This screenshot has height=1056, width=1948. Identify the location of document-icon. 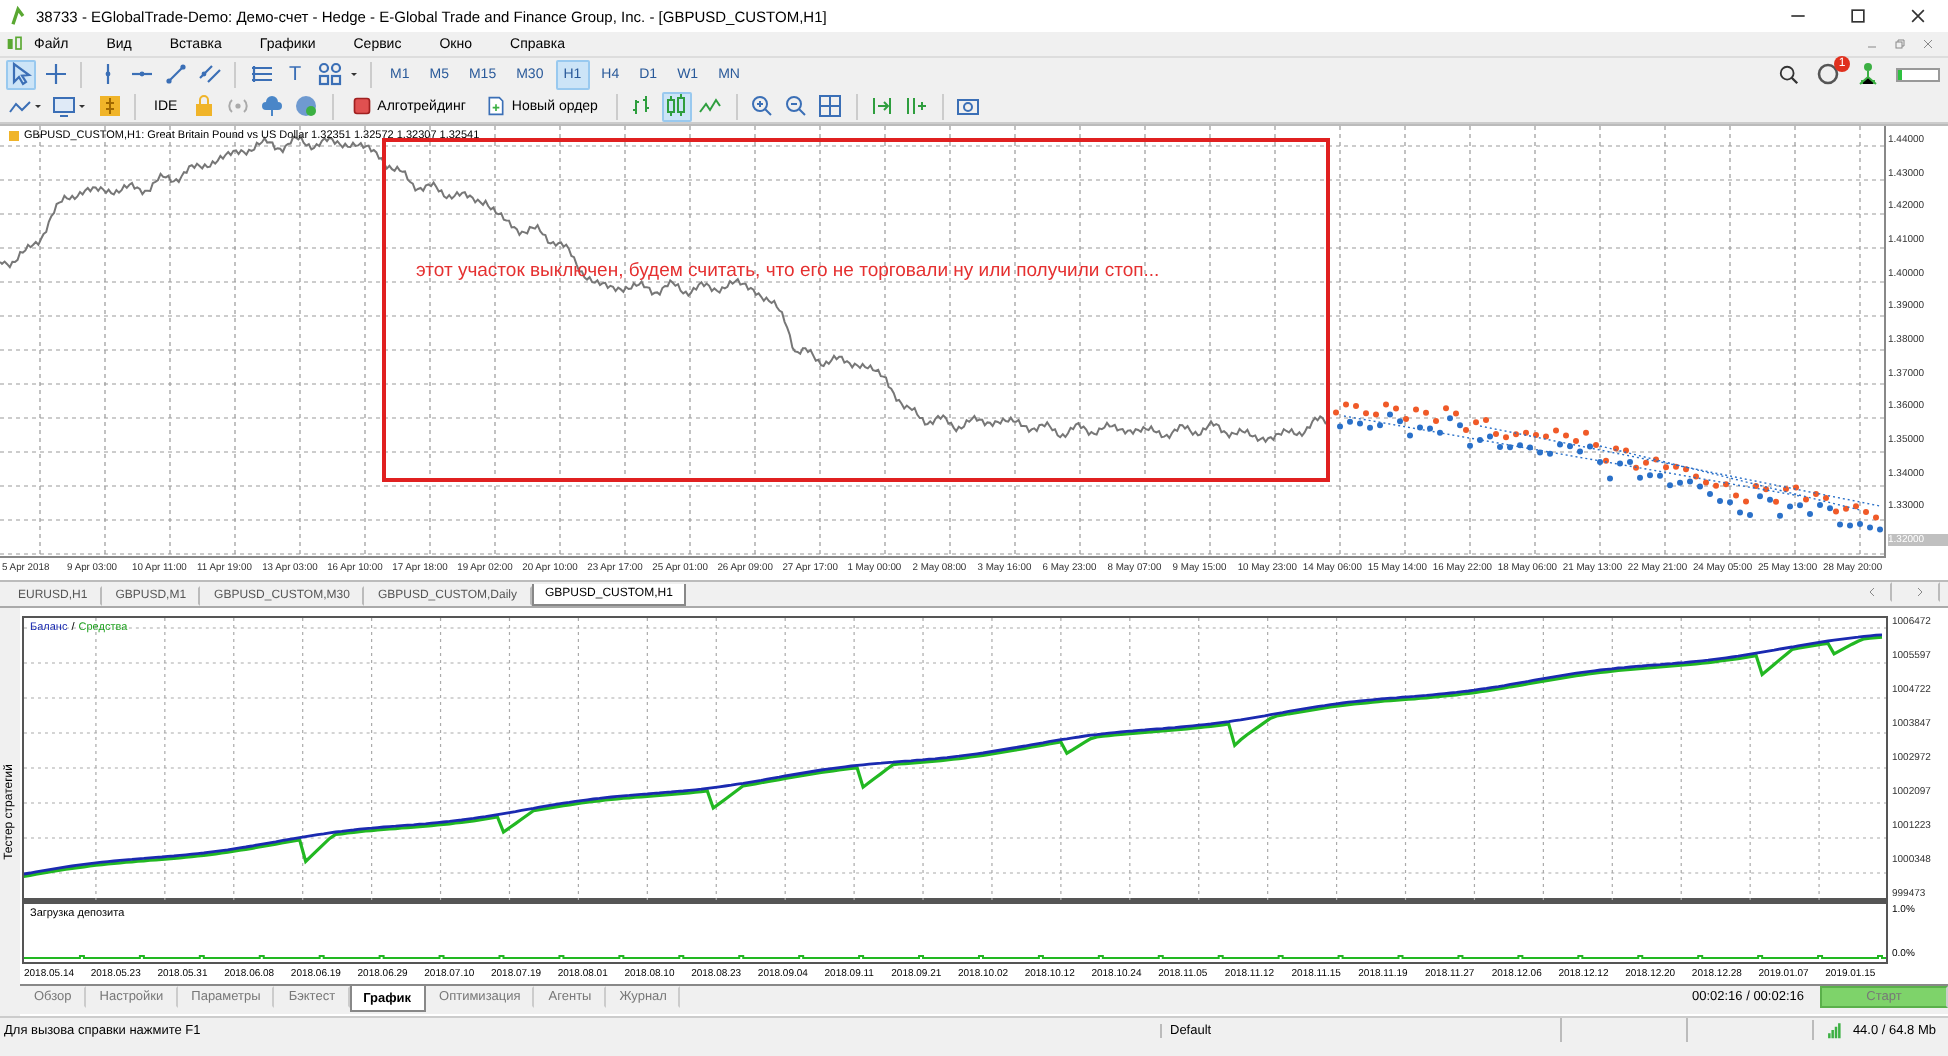
(495, 106).